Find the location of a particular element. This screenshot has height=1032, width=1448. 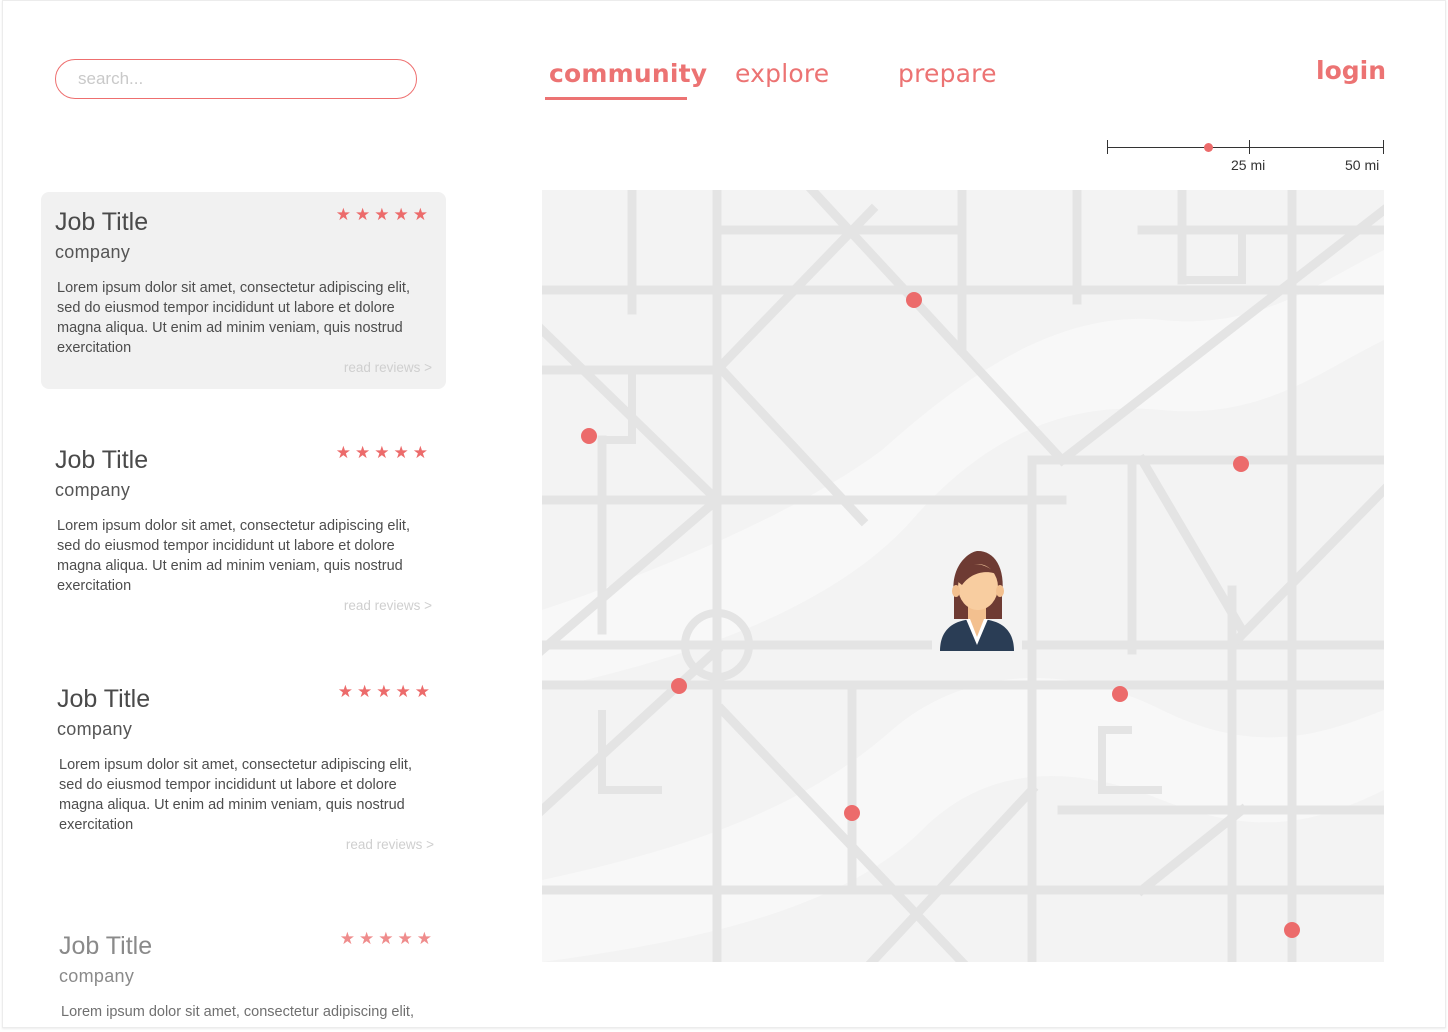

search-input is located at coordinates (238, 79).